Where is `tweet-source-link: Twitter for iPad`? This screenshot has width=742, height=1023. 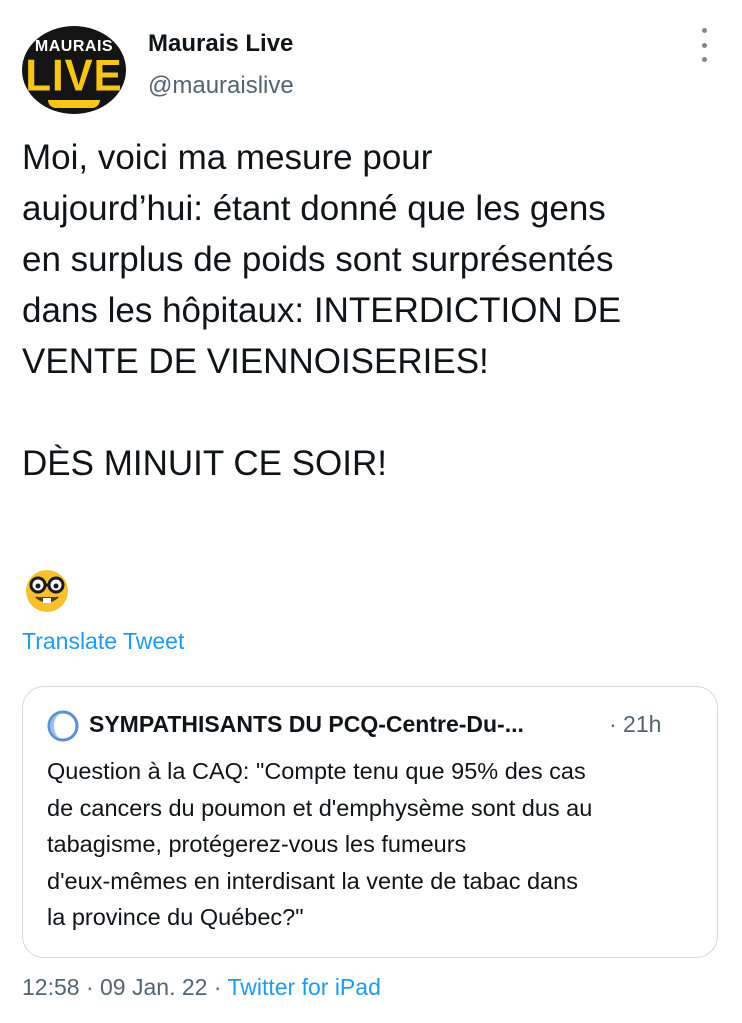
tweet-source-link: Twitter for iPad is located at coordinates (303, 987).